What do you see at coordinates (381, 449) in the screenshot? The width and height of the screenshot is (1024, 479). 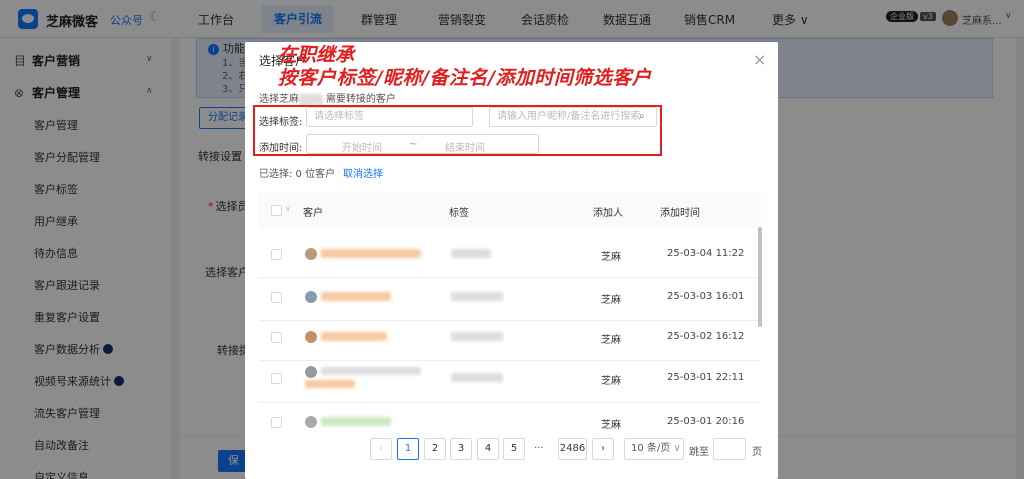 I see `prev-page-button: ‹` at bounding box center [381, 449].